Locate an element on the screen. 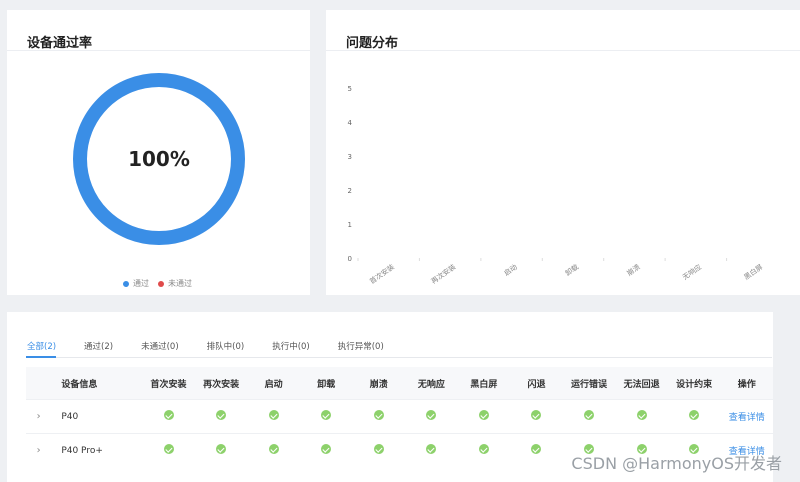 This screenshot has height=482, width=800. column-header: 操作 is located at coordinates (746, 383).